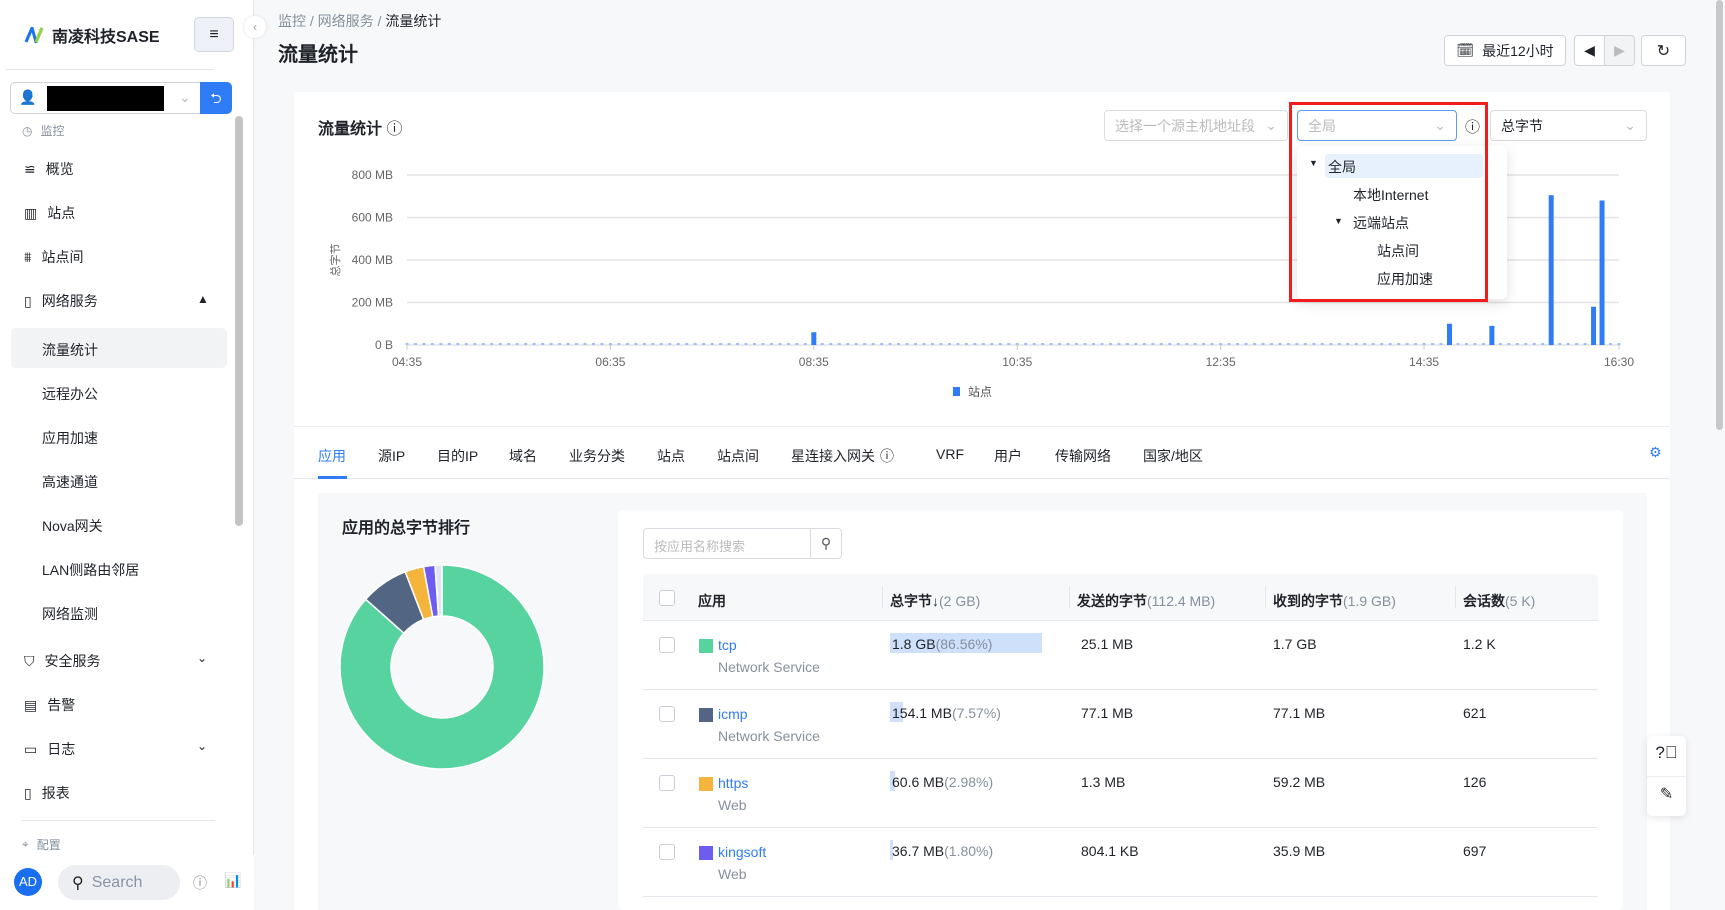  I want to click on column-header-1: 总字节↓(2 GB), so click(935, 601).